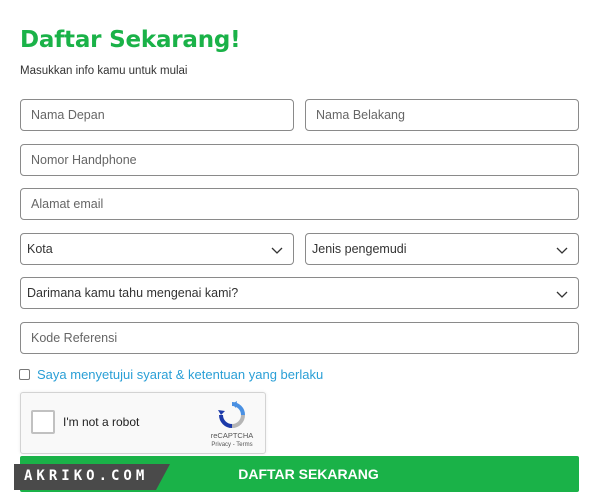 This screenshot has width=600, height=503. What do you see at coordinates (101, 422) in the screenshot?
I see `recaptcha-label: I'm not a robot` at bounding box center [101, 422].